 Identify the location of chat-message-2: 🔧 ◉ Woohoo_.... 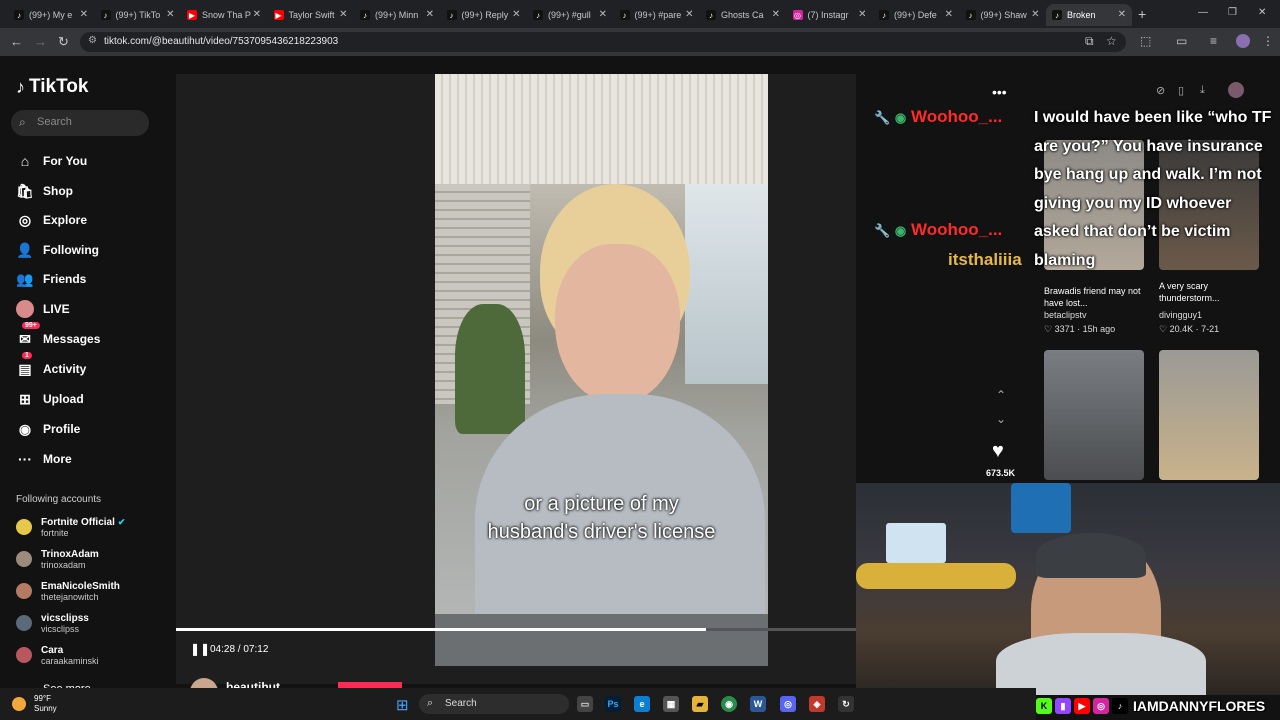
(938, 230).